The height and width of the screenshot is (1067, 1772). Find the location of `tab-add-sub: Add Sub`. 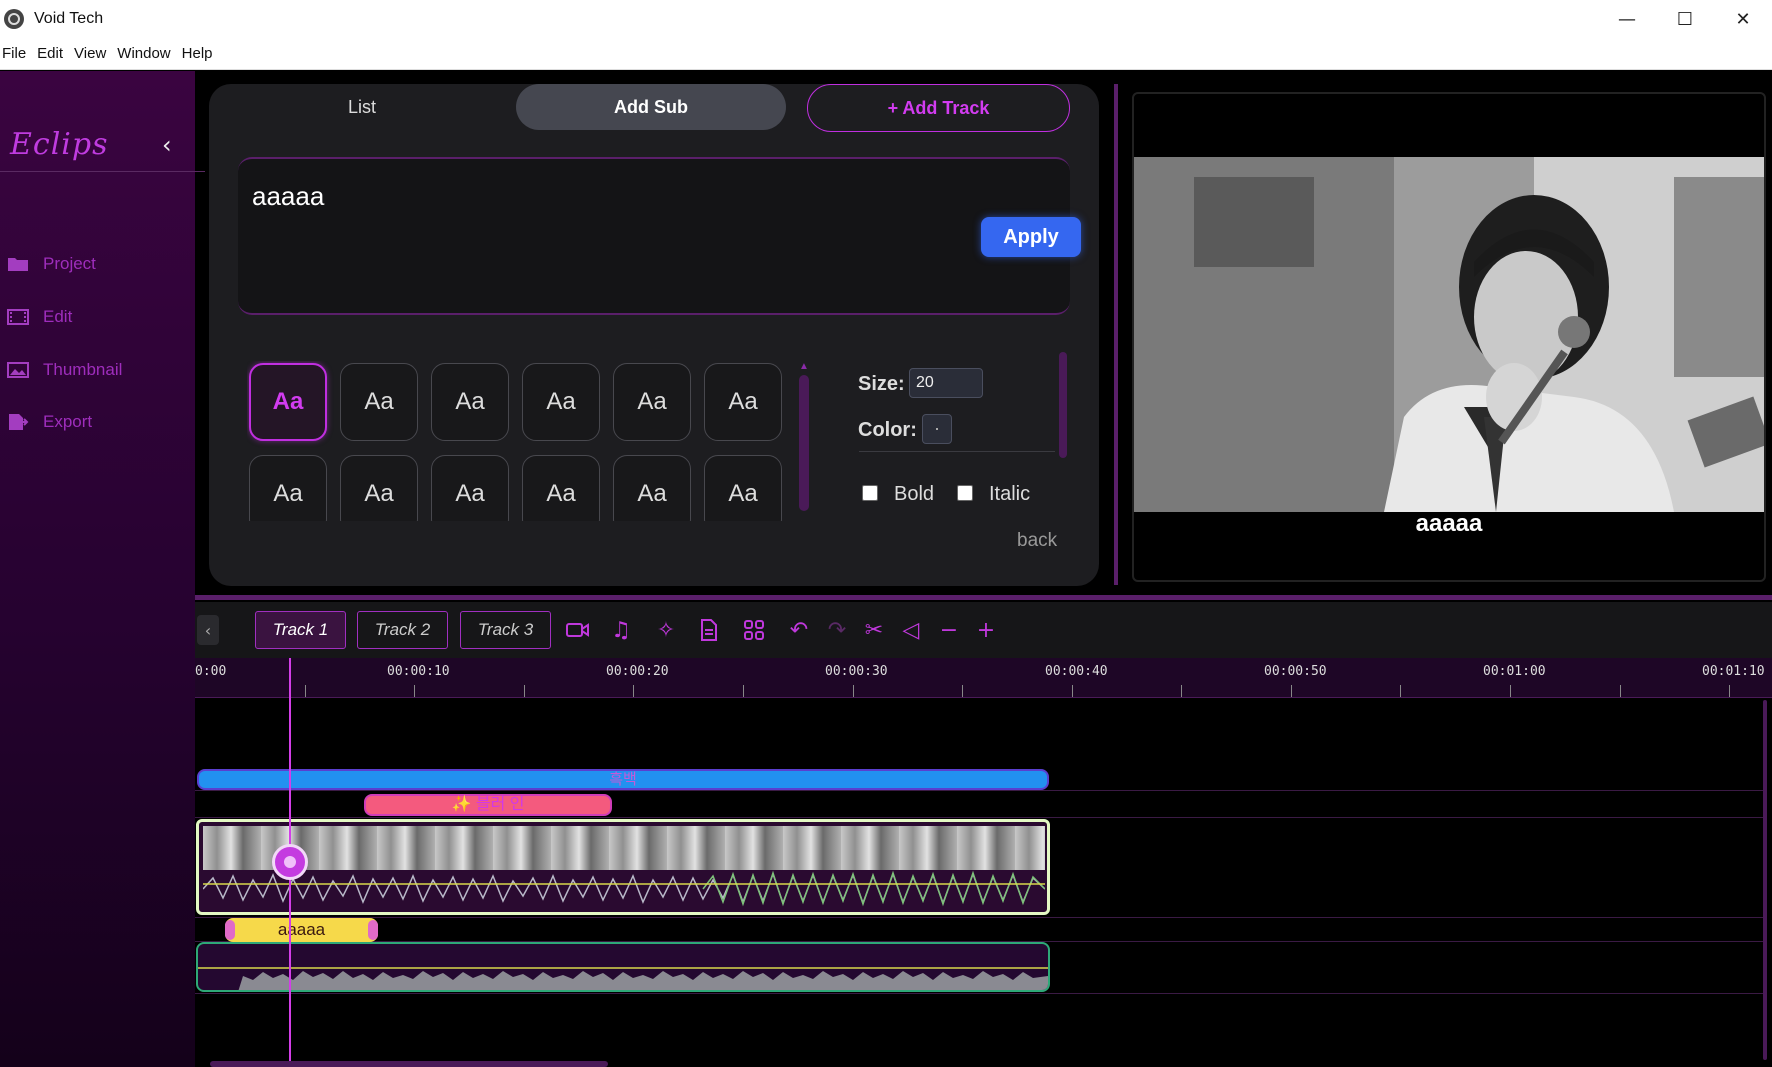

tab-add-sub: Add Sub is located at coordinates (651, 107).